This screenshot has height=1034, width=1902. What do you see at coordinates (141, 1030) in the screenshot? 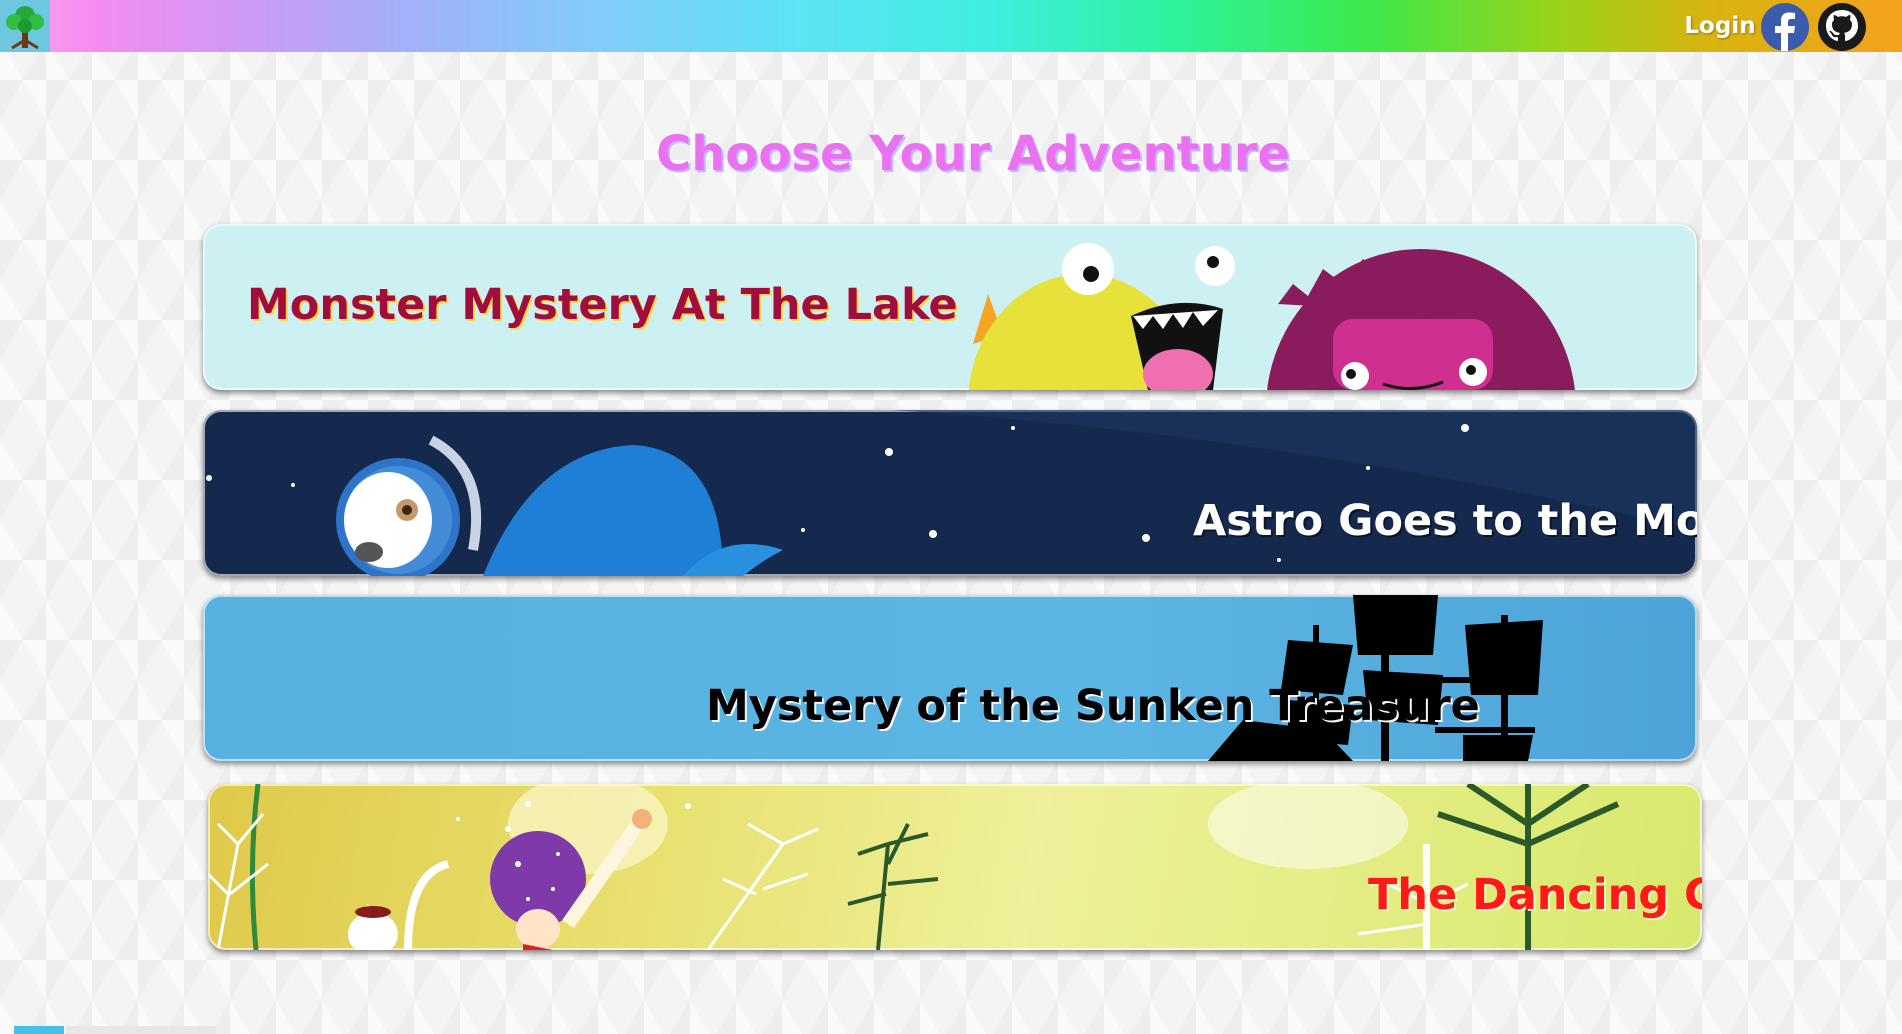
I see `scrollbar-track` at bounding box center [141, 1030].